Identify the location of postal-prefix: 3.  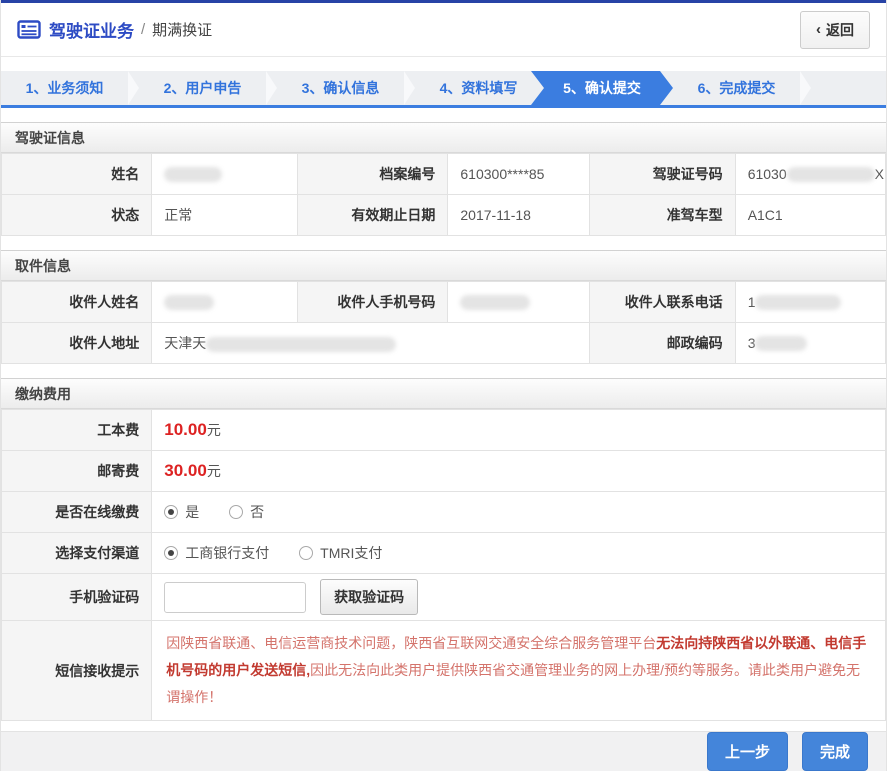
(751, 342).